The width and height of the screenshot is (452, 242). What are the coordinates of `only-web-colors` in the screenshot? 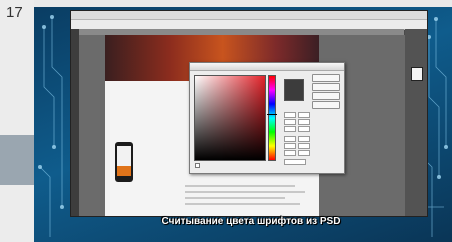 It's located at (197, 165).